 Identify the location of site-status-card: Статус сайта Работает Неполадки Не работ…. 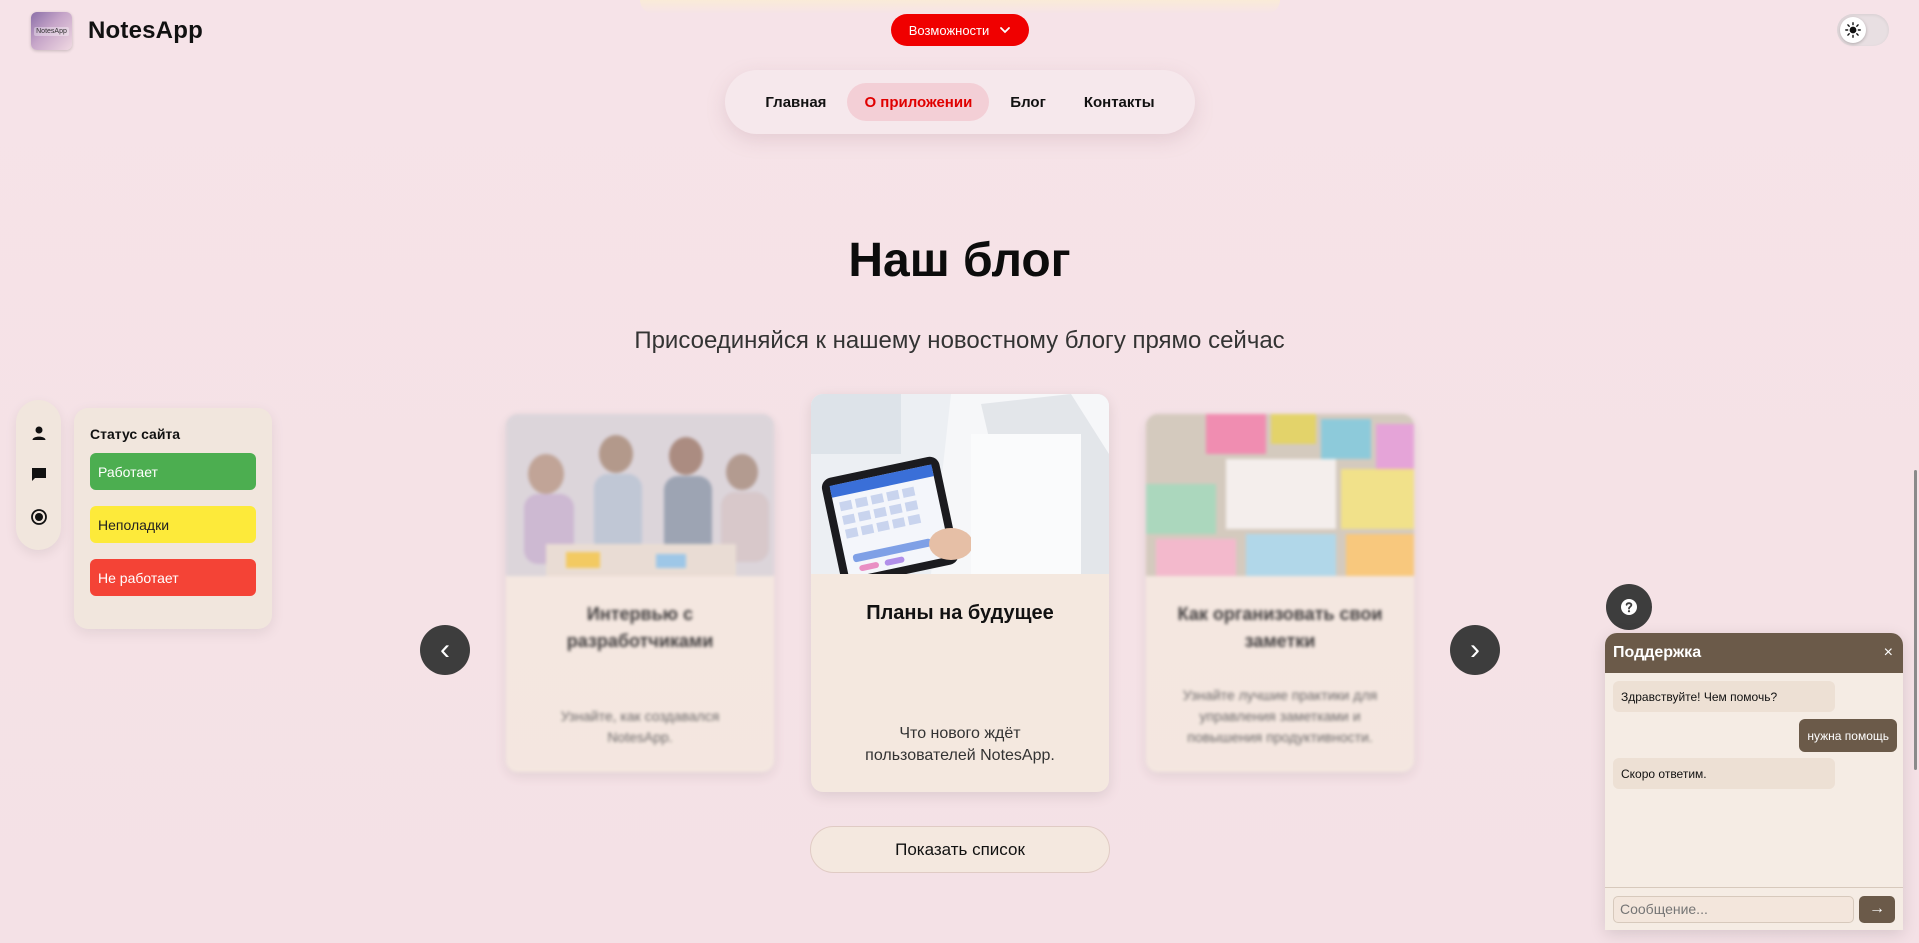
(173, 518).